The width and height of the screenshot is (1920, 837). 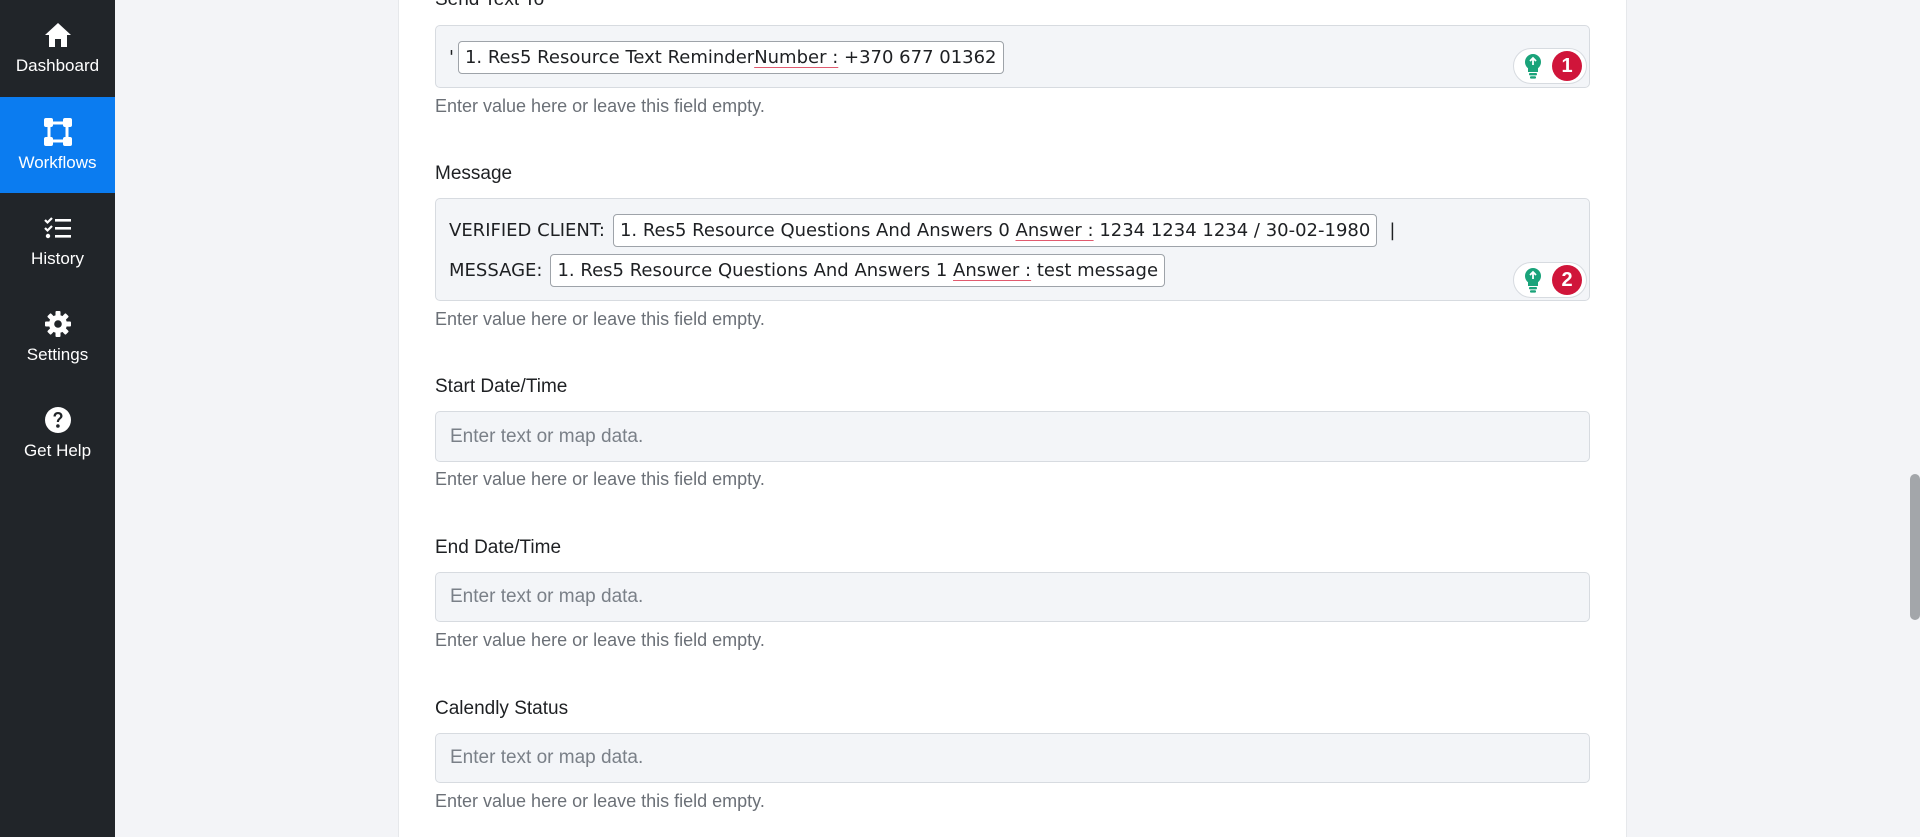 What do you see at coordinates (547, 436) in the screenshot?
I see `start-datetime-placeholder: Enter text or map data.` at bounding box center [547, 436].